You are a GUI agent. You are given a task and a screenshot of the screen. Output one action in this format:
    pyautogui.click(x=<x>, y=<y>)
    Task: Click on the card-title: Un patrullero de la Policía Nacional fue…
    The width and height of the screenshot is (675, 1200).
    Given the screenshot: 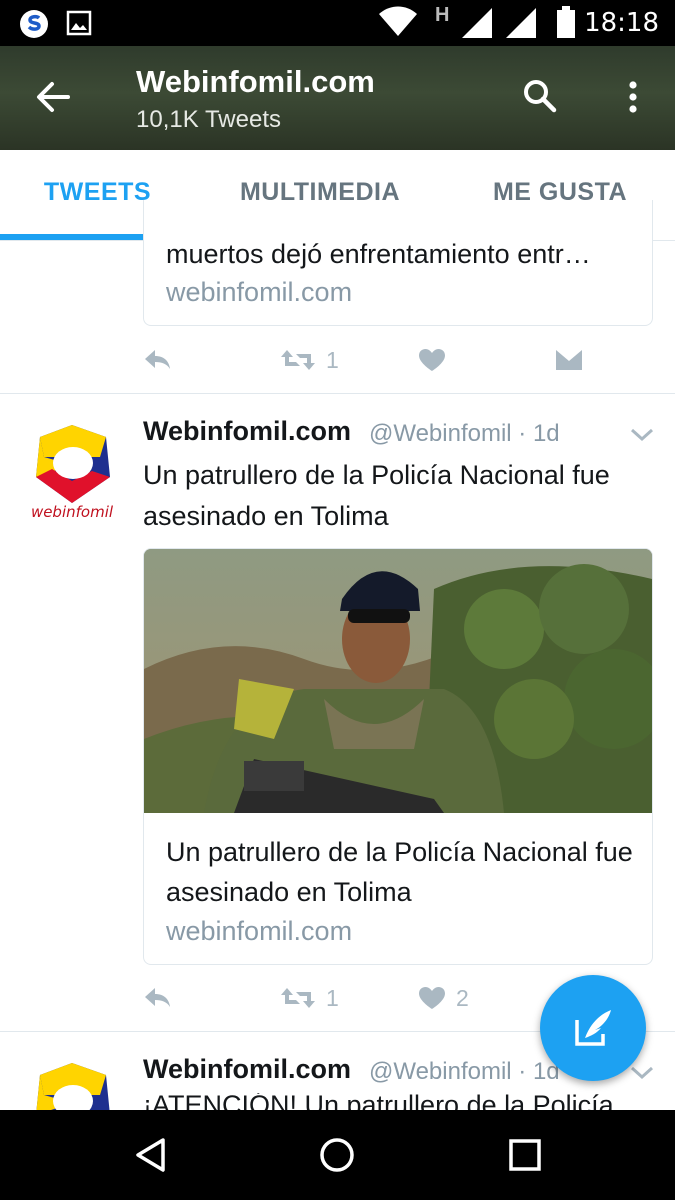 What is the action you would take?
    pyautogui.click(x=399, y=872)
    